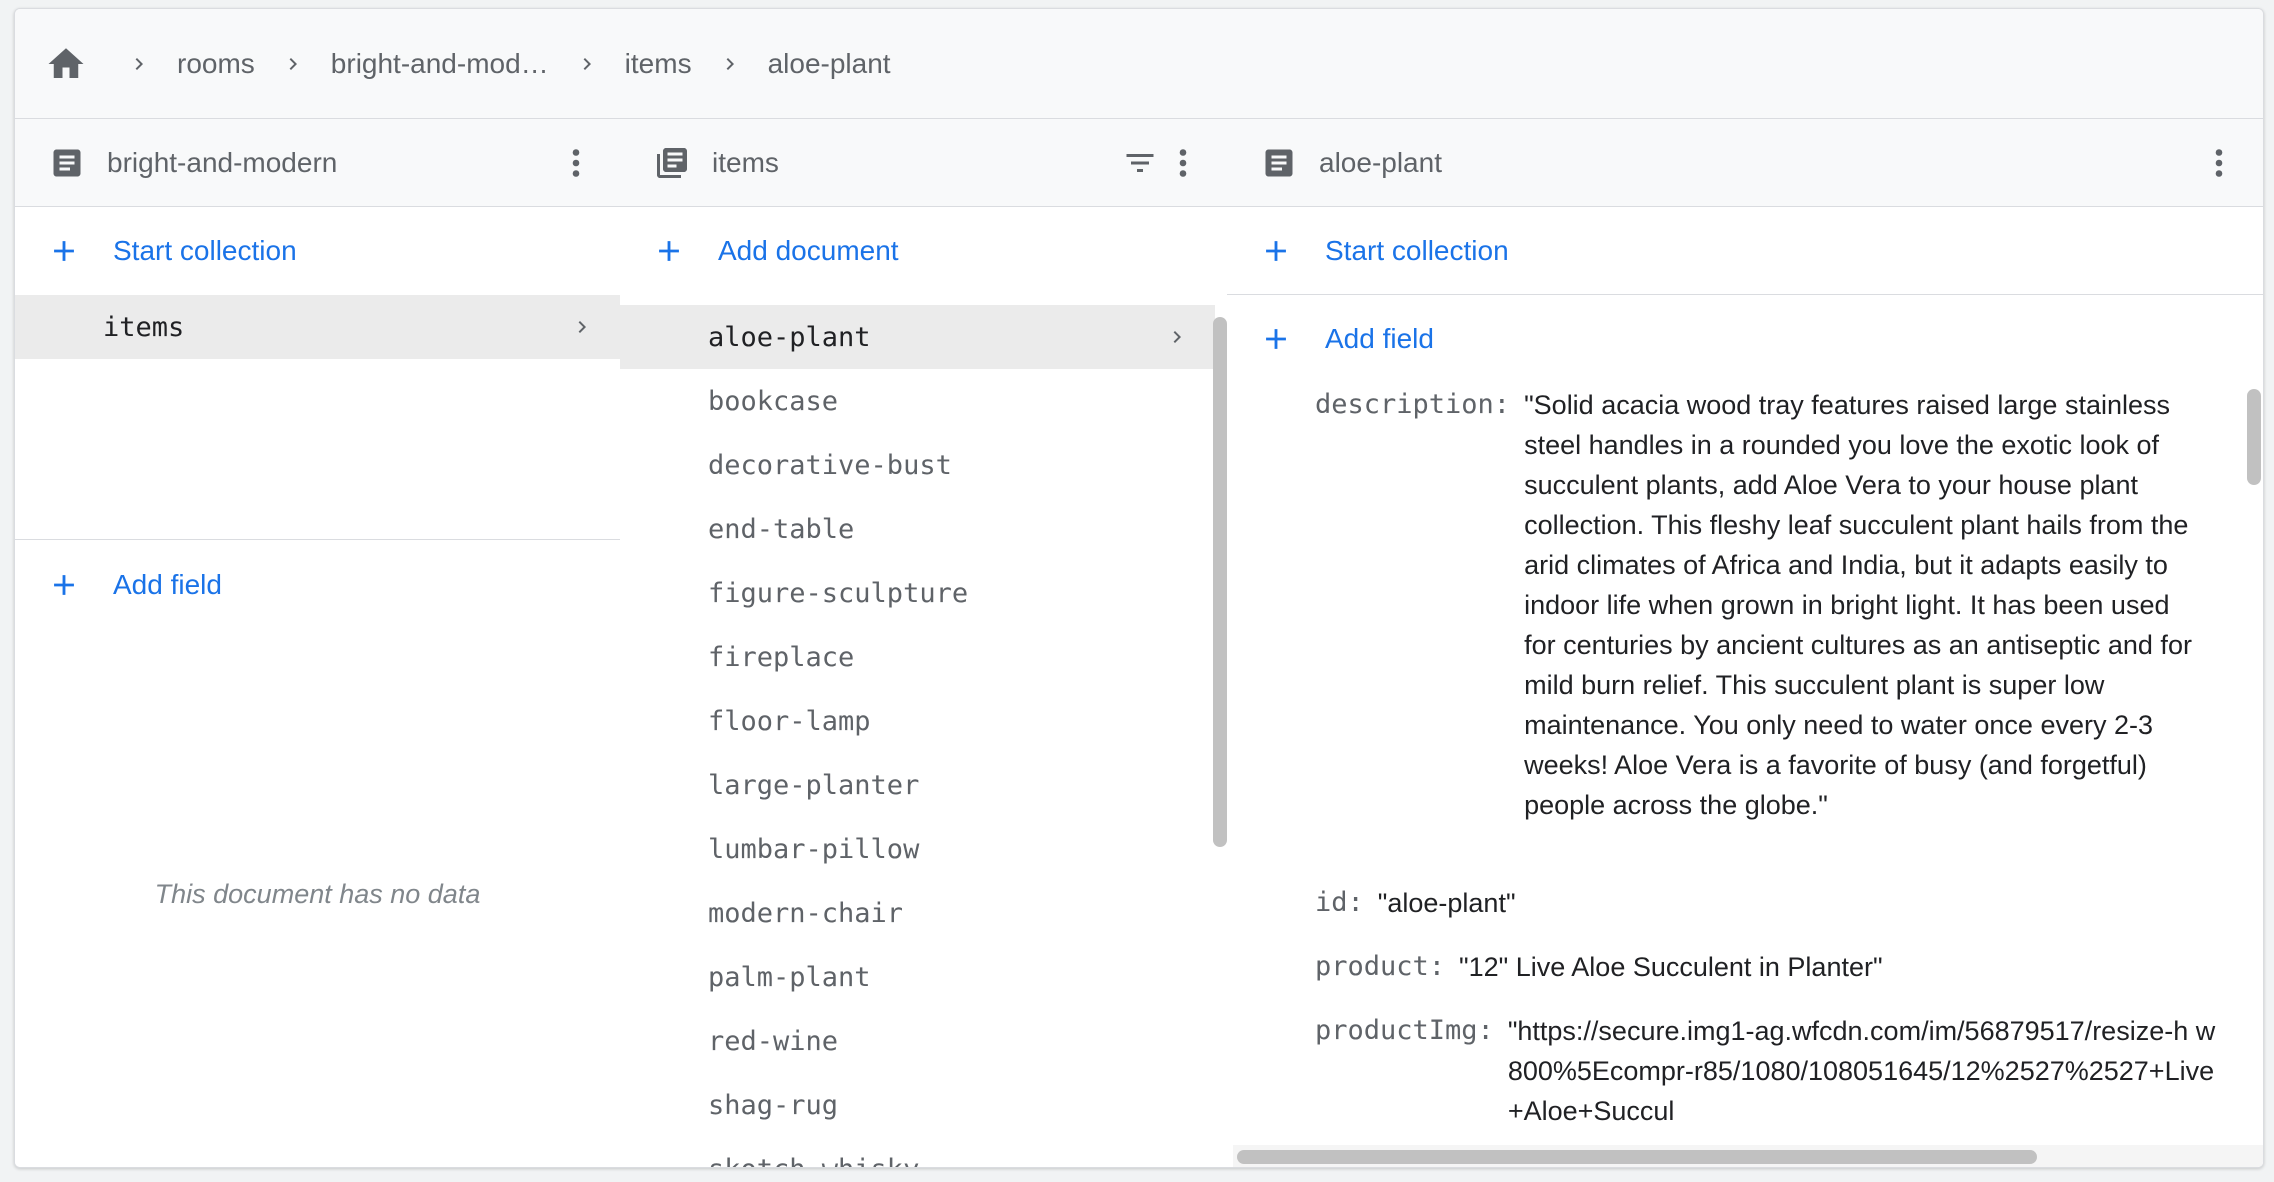  I want to click on document-item-decorative-bust: decorative-bust, so click(917, 465).